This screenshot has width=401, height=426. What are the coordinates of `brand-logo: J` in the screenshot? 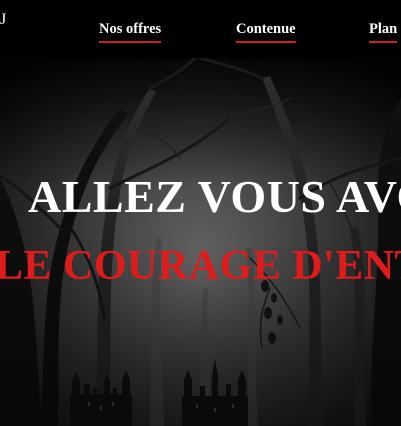 It's located at (7, 20).